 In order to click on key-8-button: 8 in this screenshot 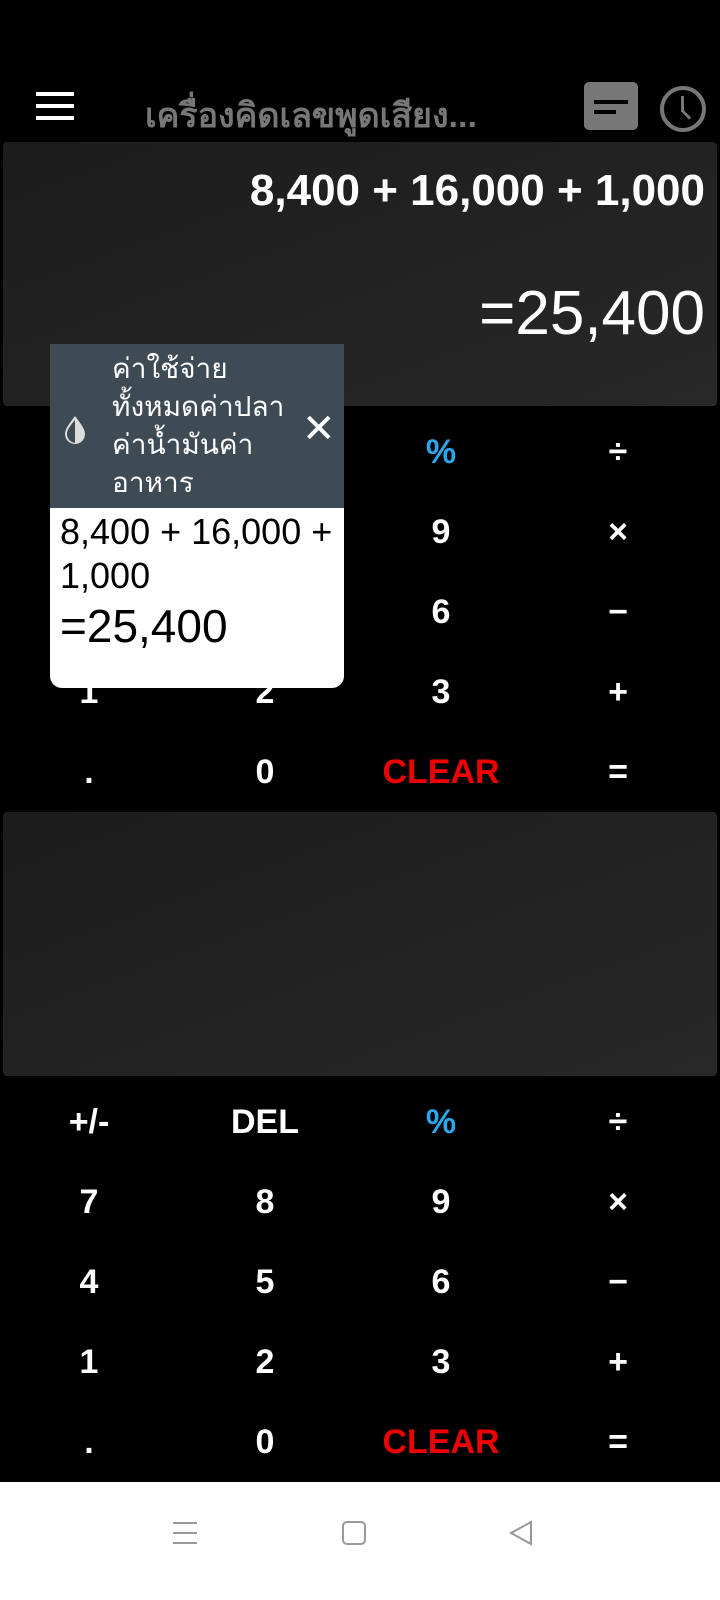, I will do `click(265, 1202)`.